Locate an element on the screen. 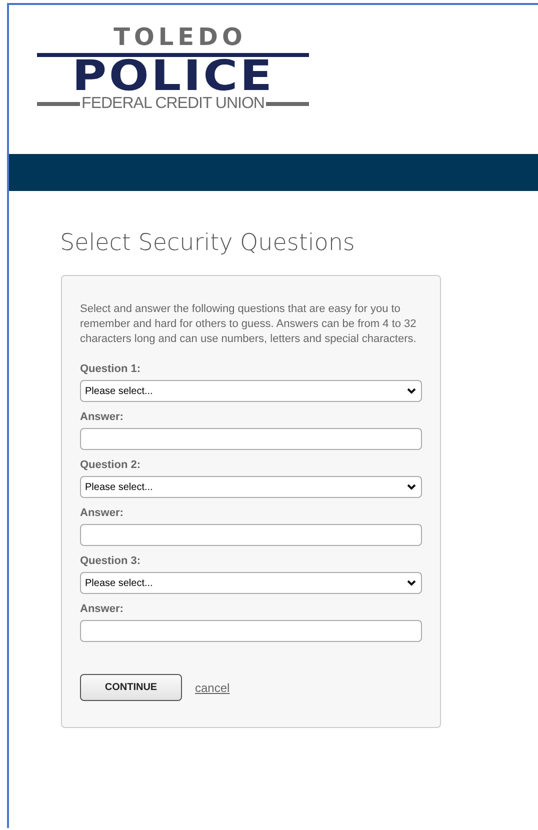 This screenshot has width=538, height=830. question-label: Question 2: is located at coordinates (111, 465).